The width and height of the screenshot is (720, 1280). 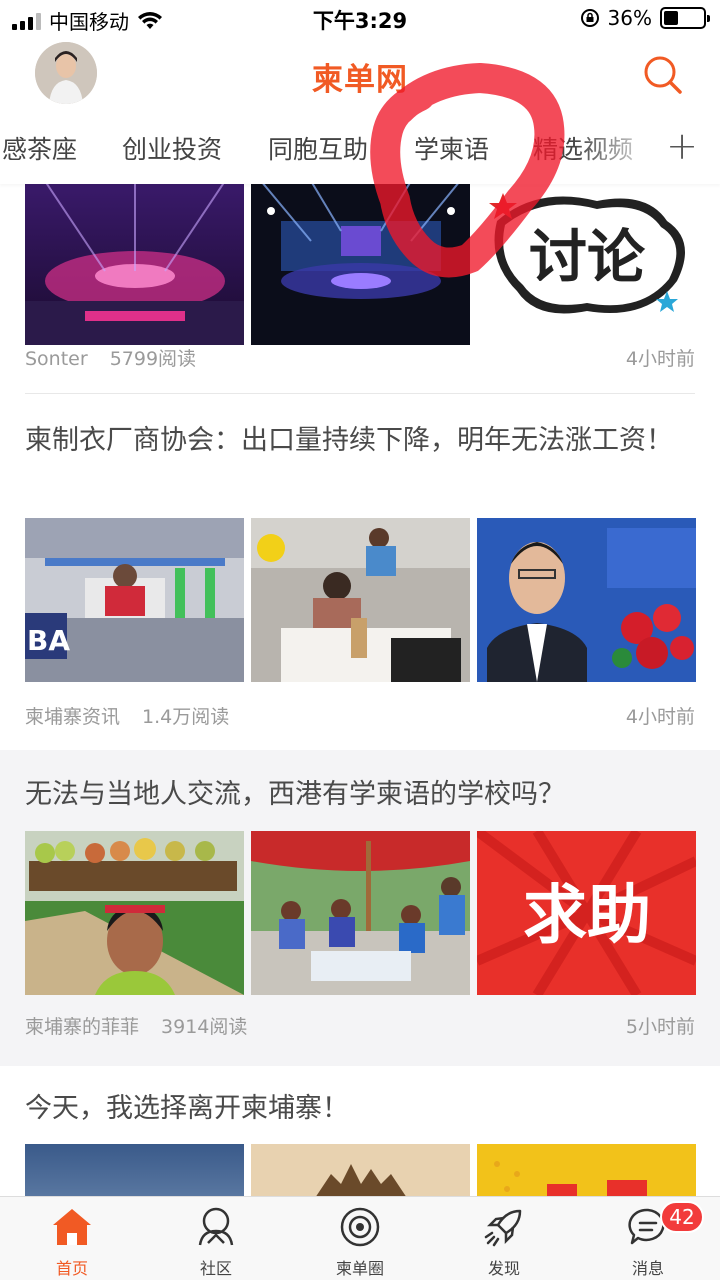 What do you see at coordinates (648, 1238) in the screenshot?
I see `tab-messages: 42 消息` at bounding box center [648, 1238].